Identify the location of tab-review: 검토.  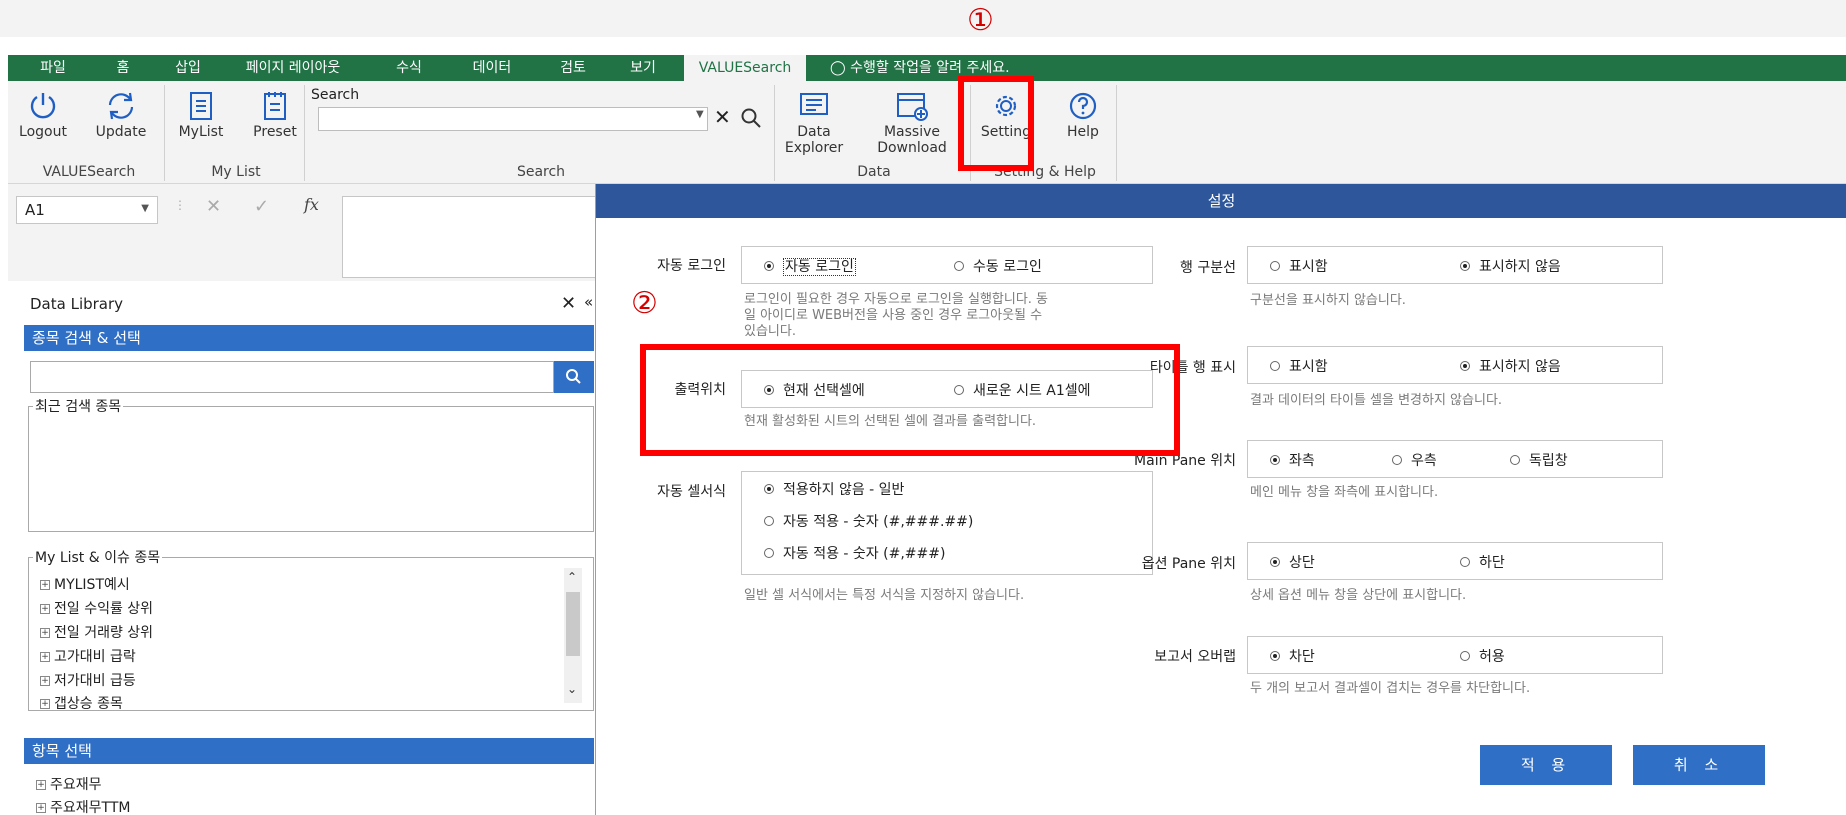
(573, 68).